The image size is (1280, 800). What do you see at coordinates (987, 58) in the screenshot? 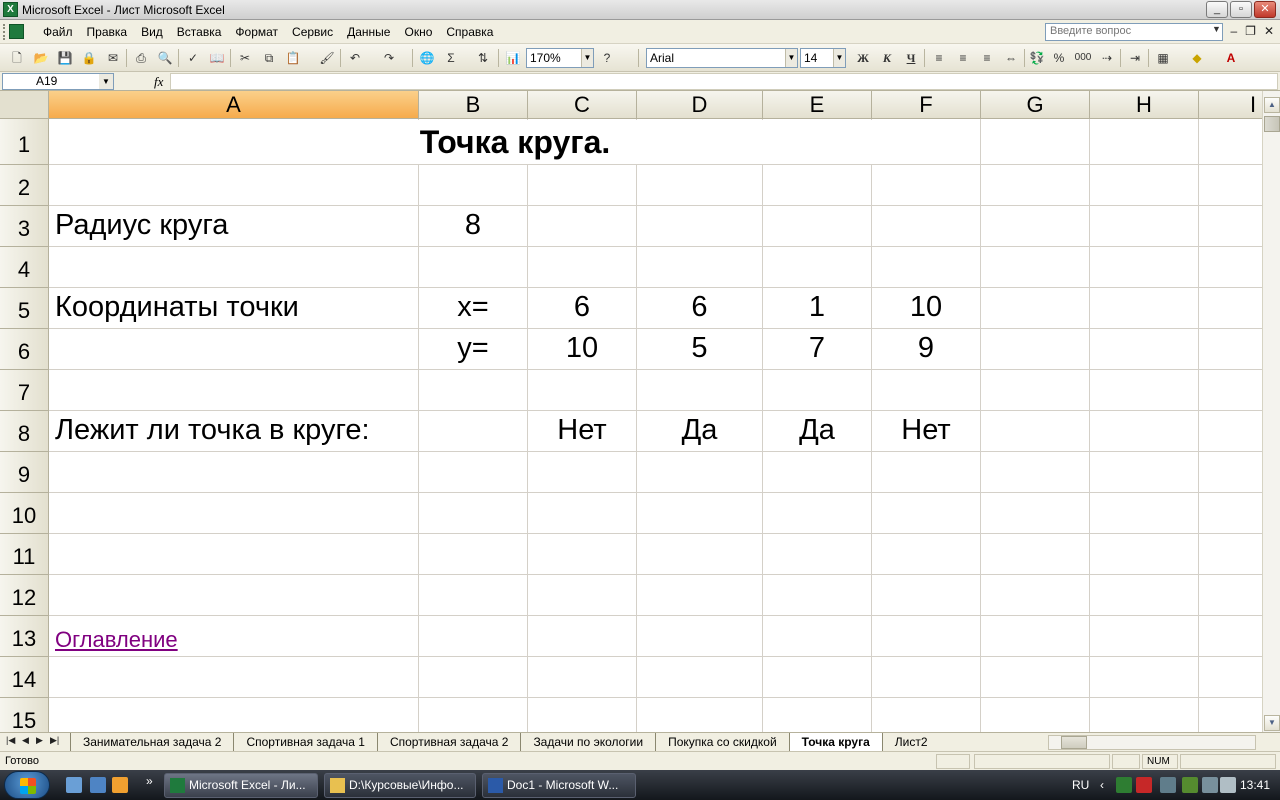
I see `align-right-icon: ≡` at bounding box center [987, 58].